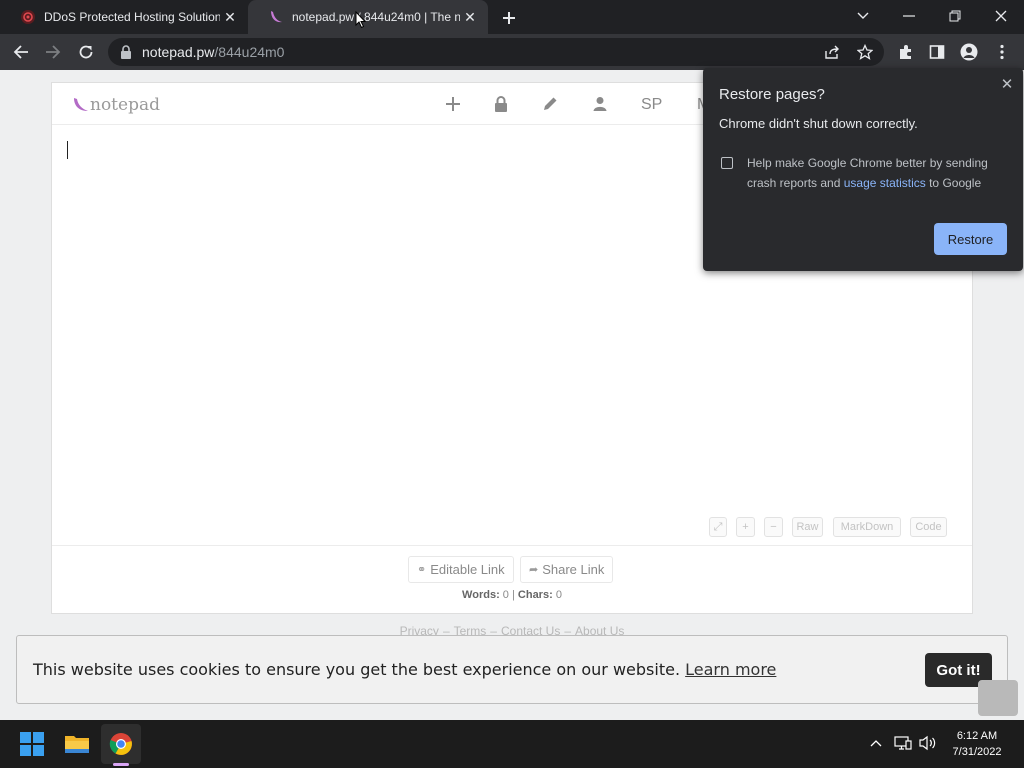 This screenshot has height=768, width=1024. I want to click on share-link-label: Share Link, so click(573, 569).